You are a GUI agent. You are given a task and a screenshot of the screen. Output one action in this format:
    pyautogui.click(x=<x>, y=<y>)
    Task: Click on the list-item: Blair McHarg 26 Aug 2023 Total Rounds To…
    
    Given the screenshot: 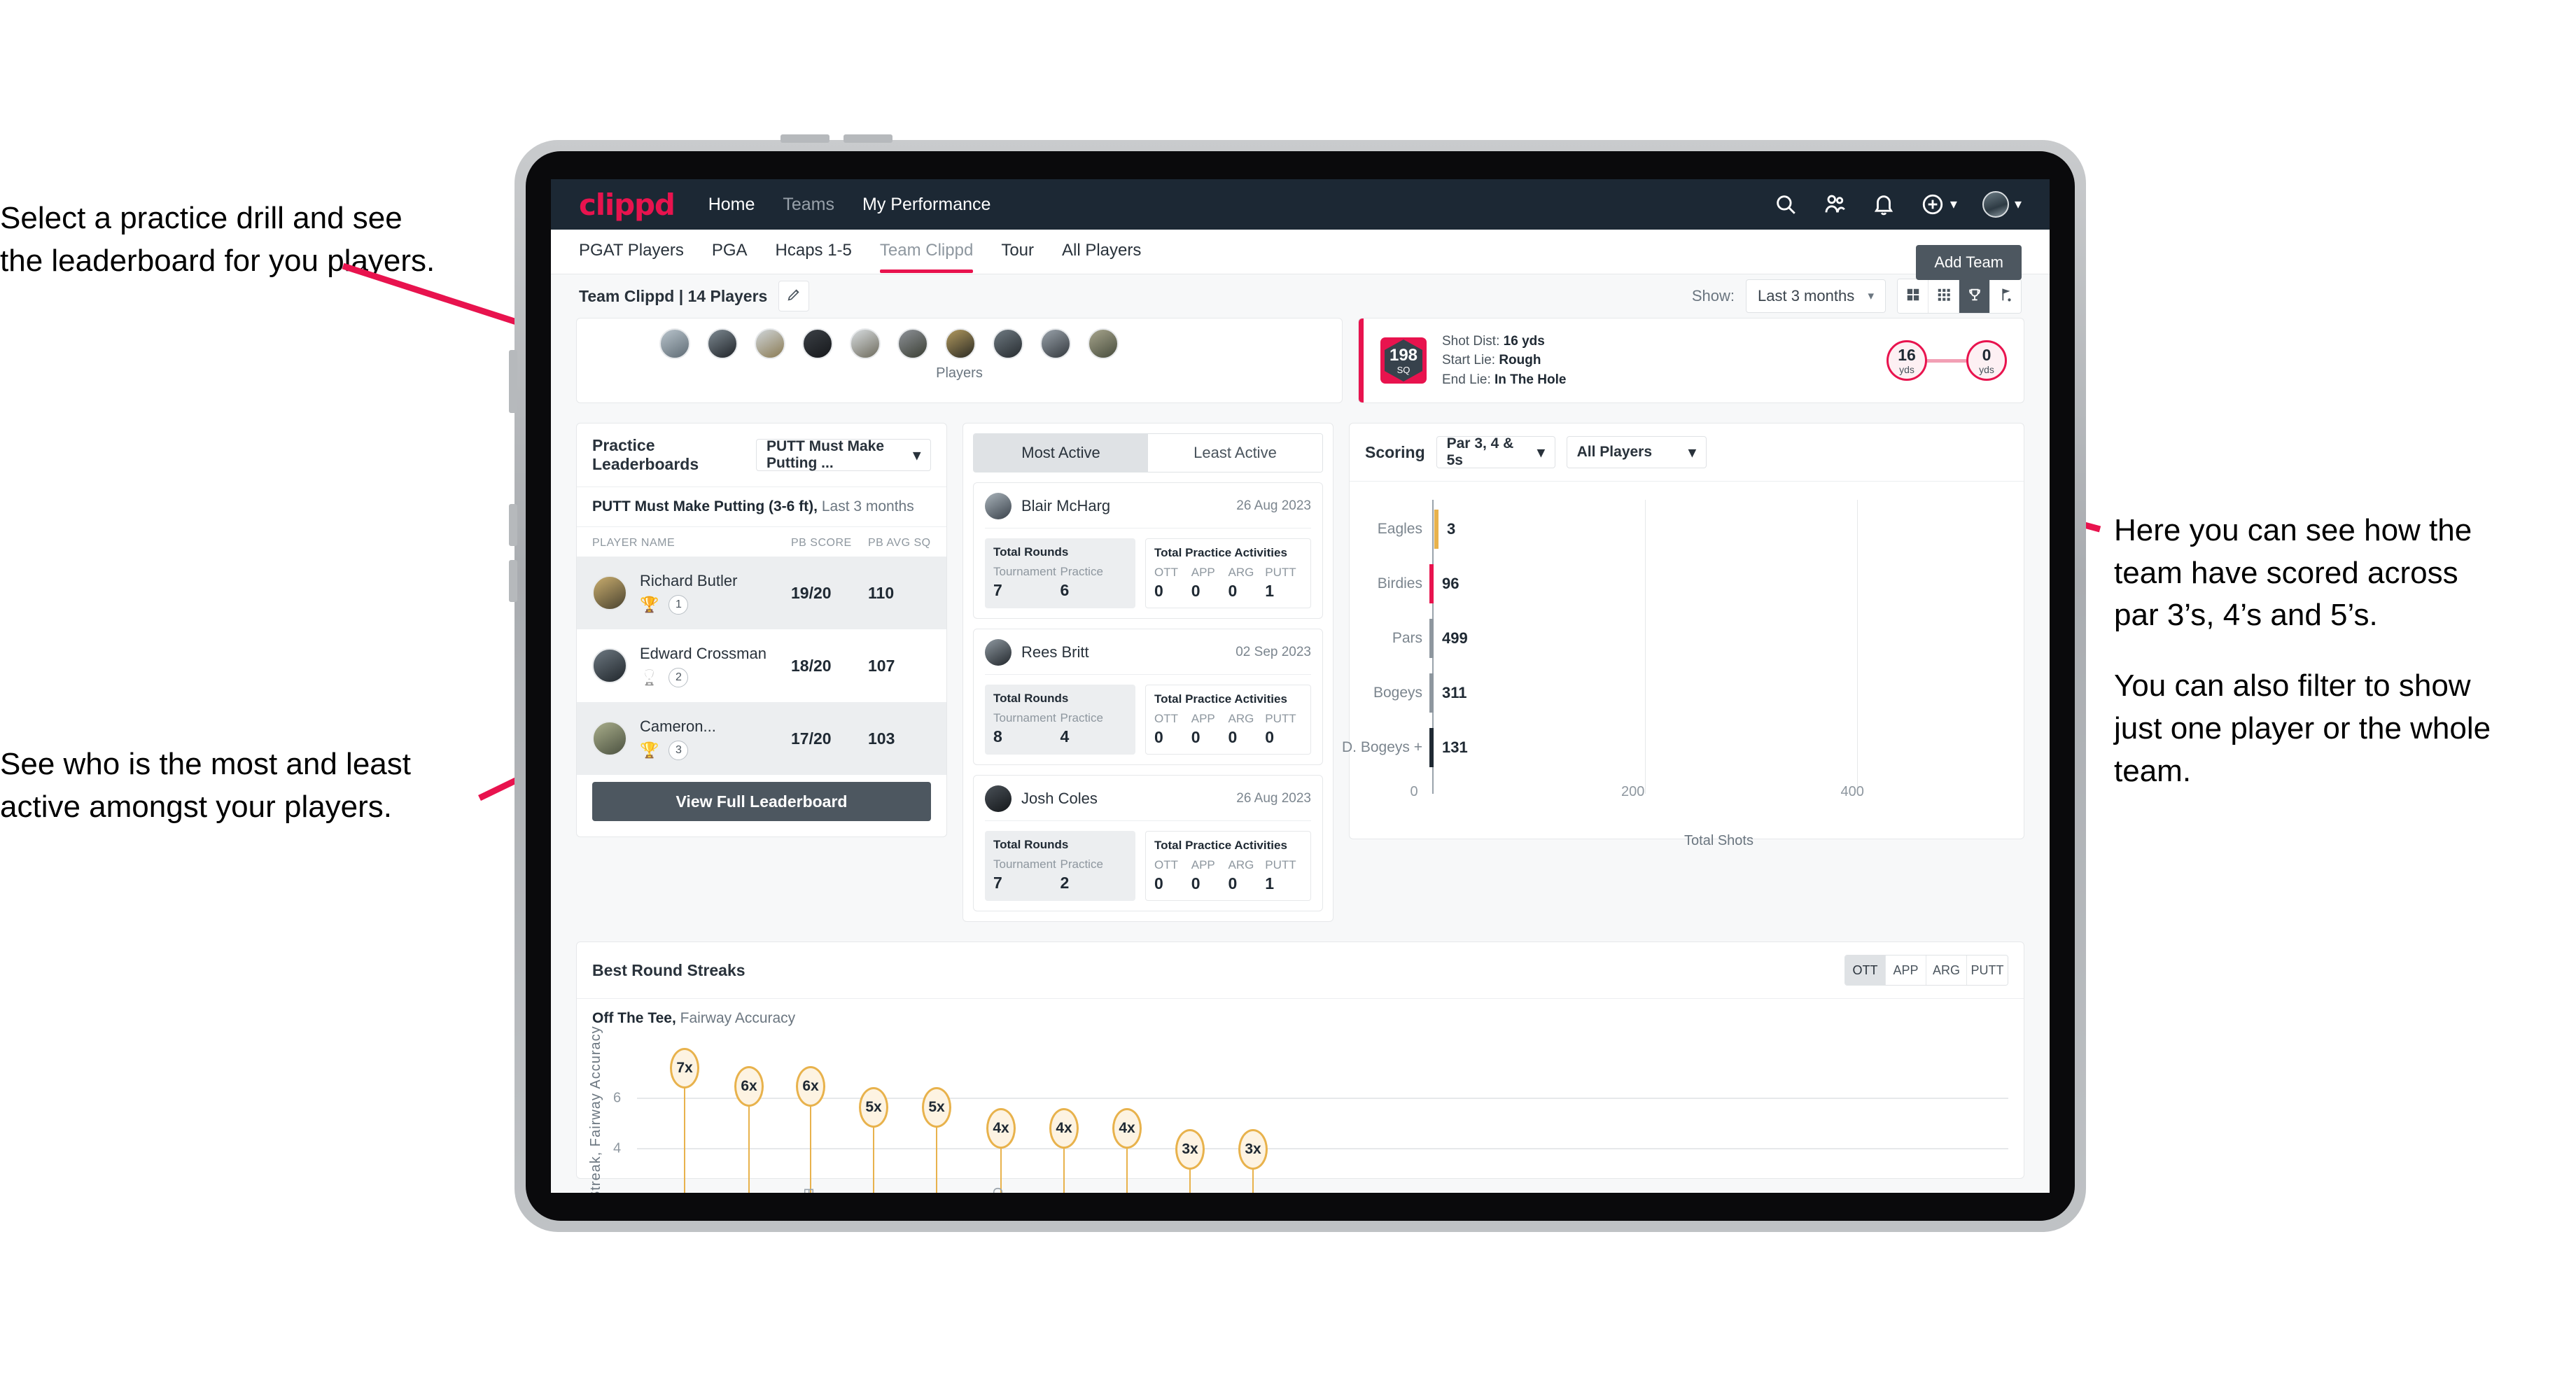 What is the action you would take?
    pyautogui.click(x=1148, y=550)
    